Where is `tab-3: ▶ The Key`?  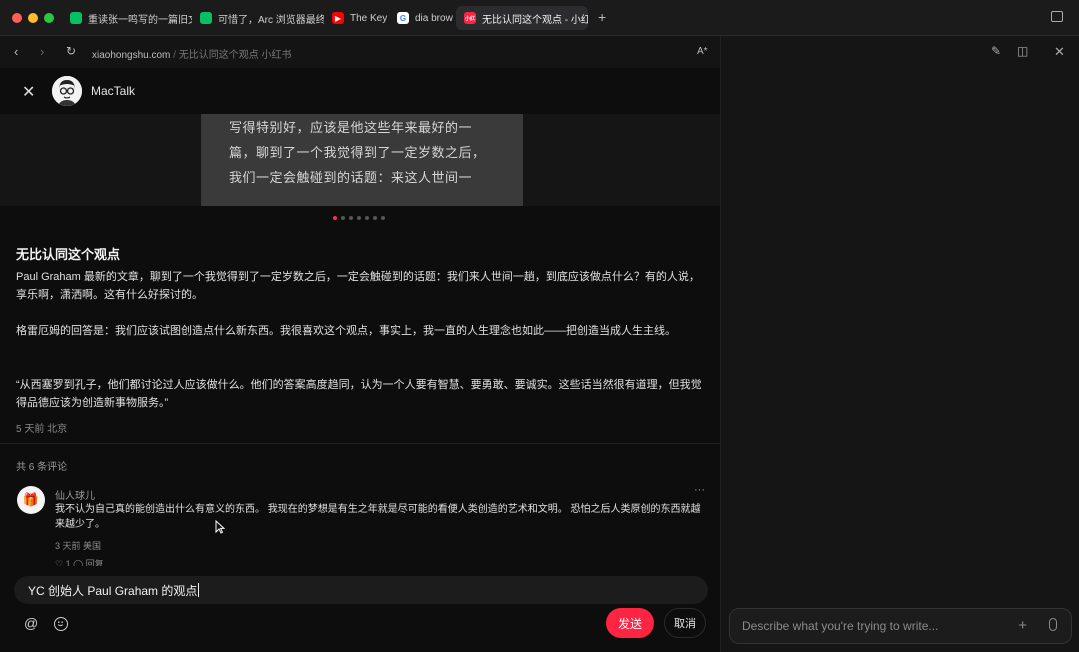 tab-3: ▶ The Key is located at coordinates (356, 18).